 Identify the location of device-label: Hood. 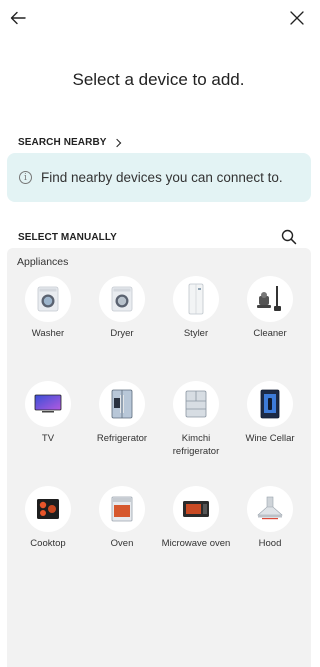
(270, 543).